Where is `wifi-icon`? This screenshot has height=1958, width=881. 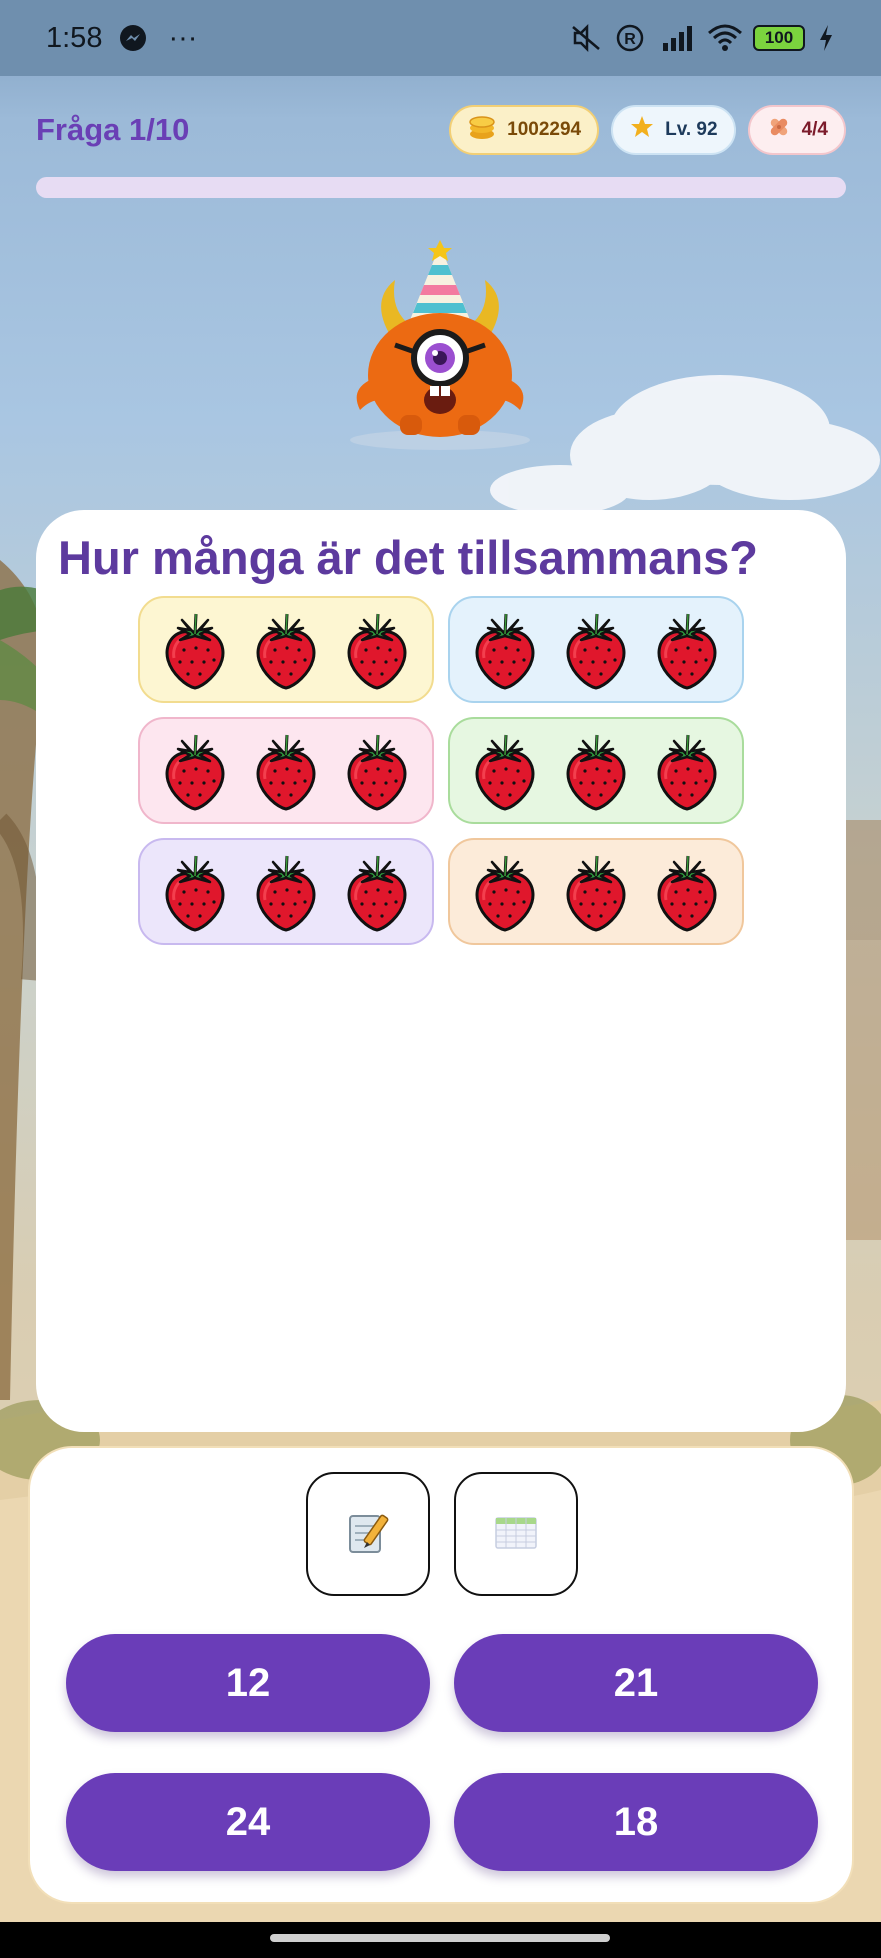 wifi-icon is located at coordinates (724, 38).